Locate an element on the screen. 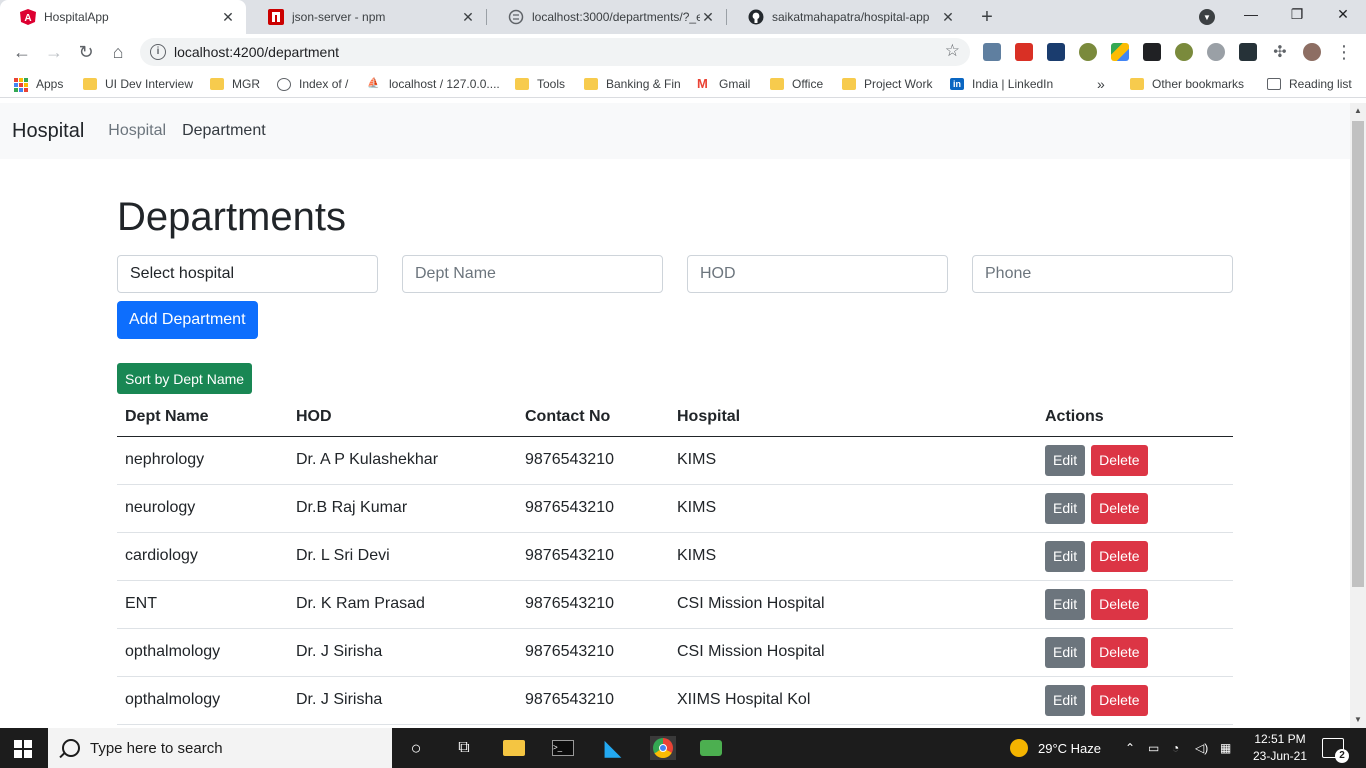 This screenshot has width=1366, height=768. task-view-icon: ⧉ is located at coordinates (464, 748).